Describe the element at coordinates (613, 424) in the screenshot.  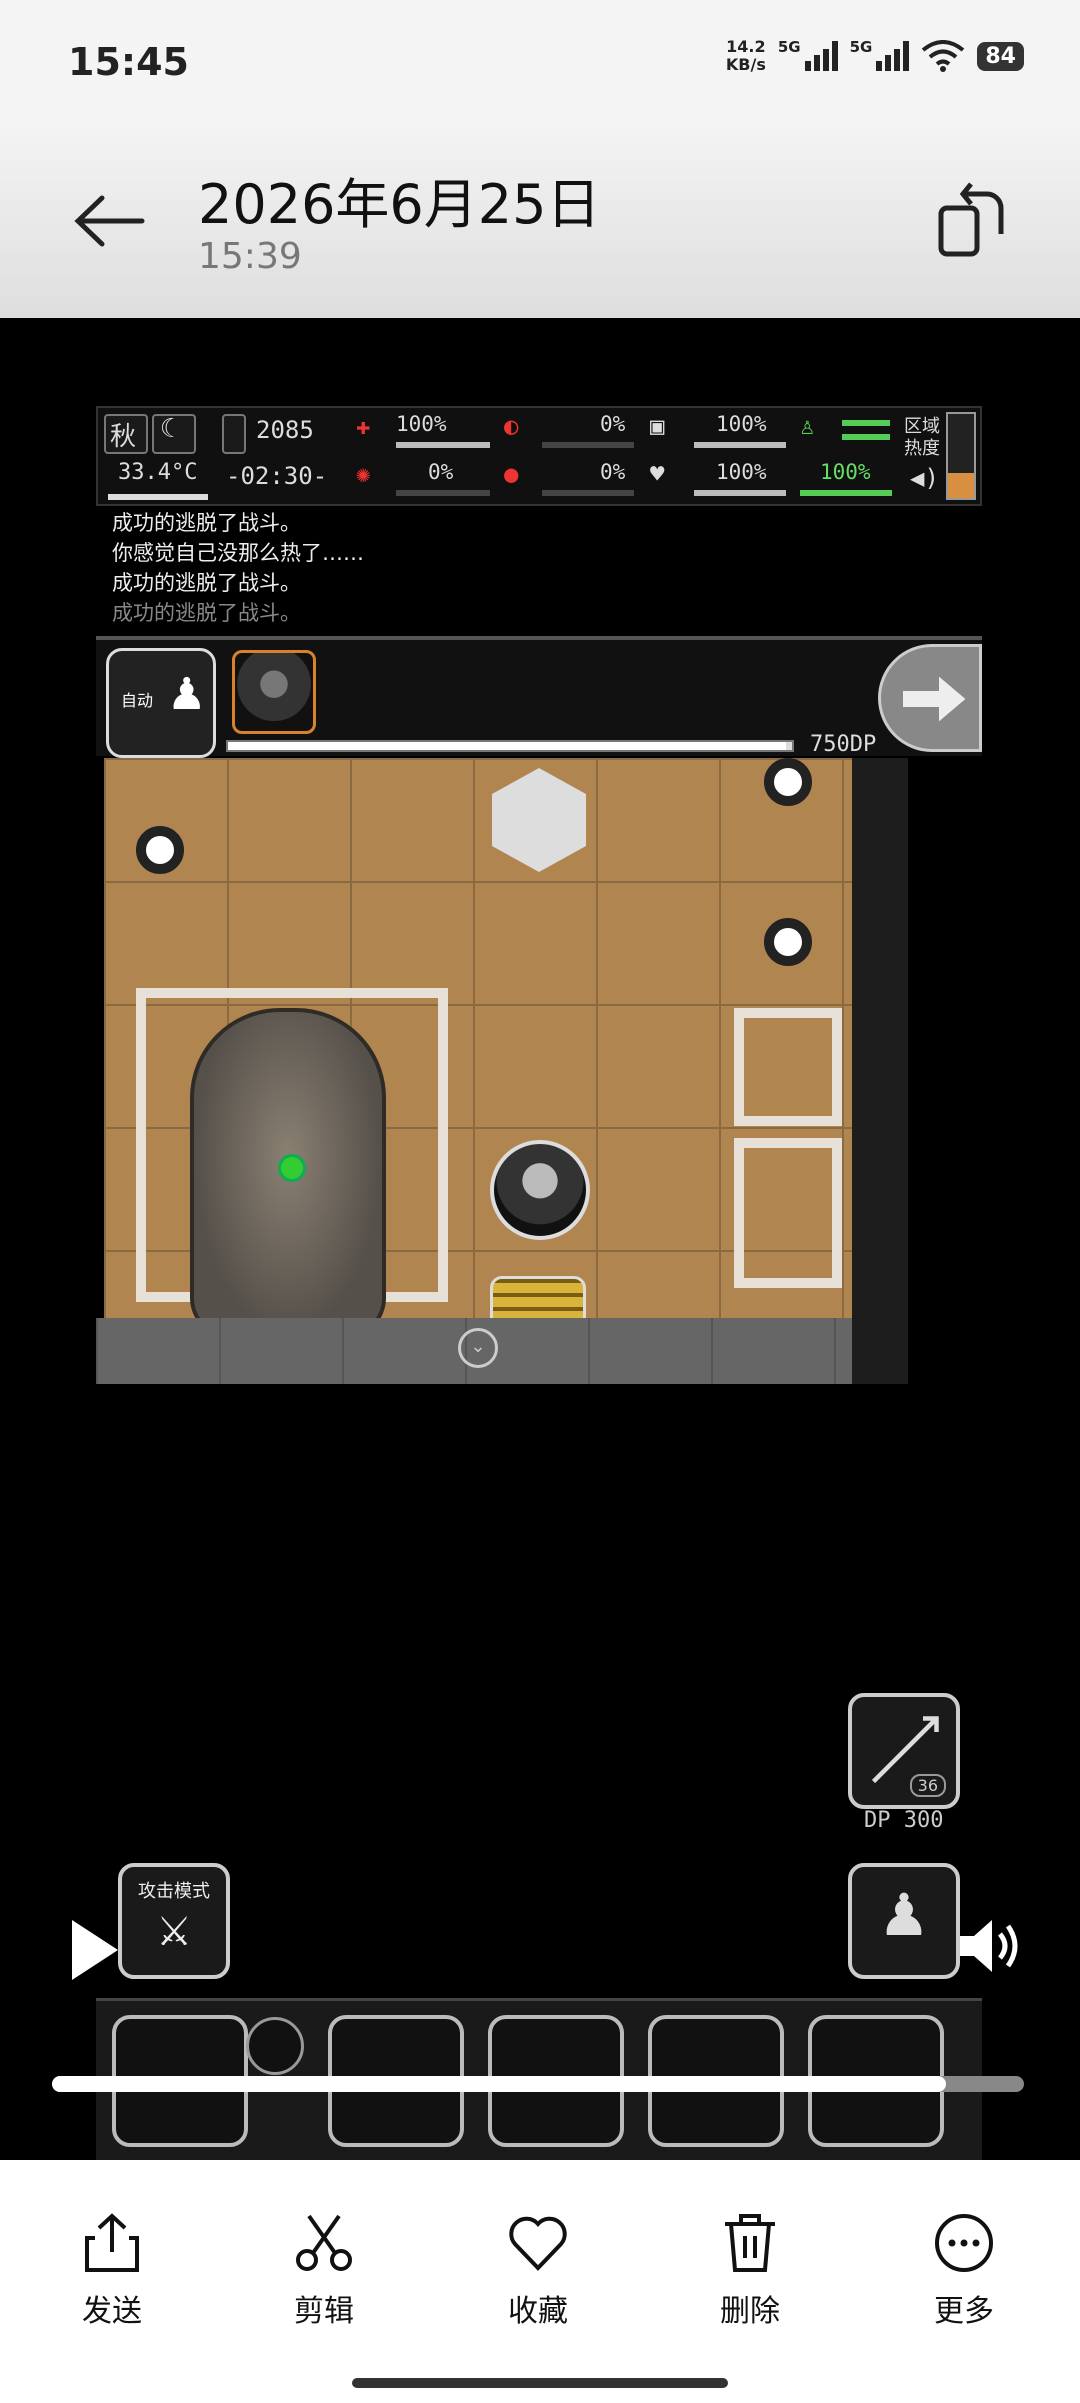
I see `stomach-value: 0%` at that location.